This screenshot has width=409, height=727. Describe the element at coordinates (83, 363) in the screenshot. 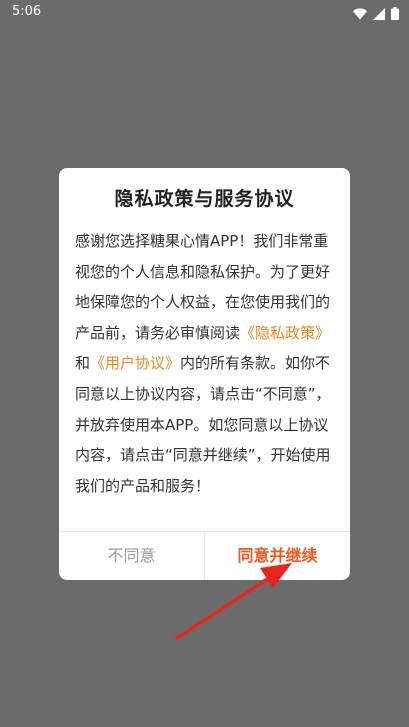

I see `and-text: 和` at that location.